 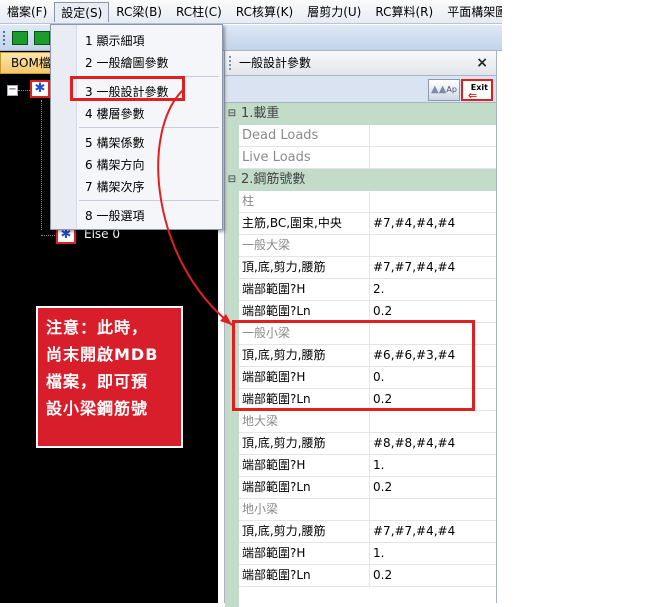 What do you see at coordinates (433, 290) in the screenshot?
I see `property-value: 2.` at bounding box center [433, 290].